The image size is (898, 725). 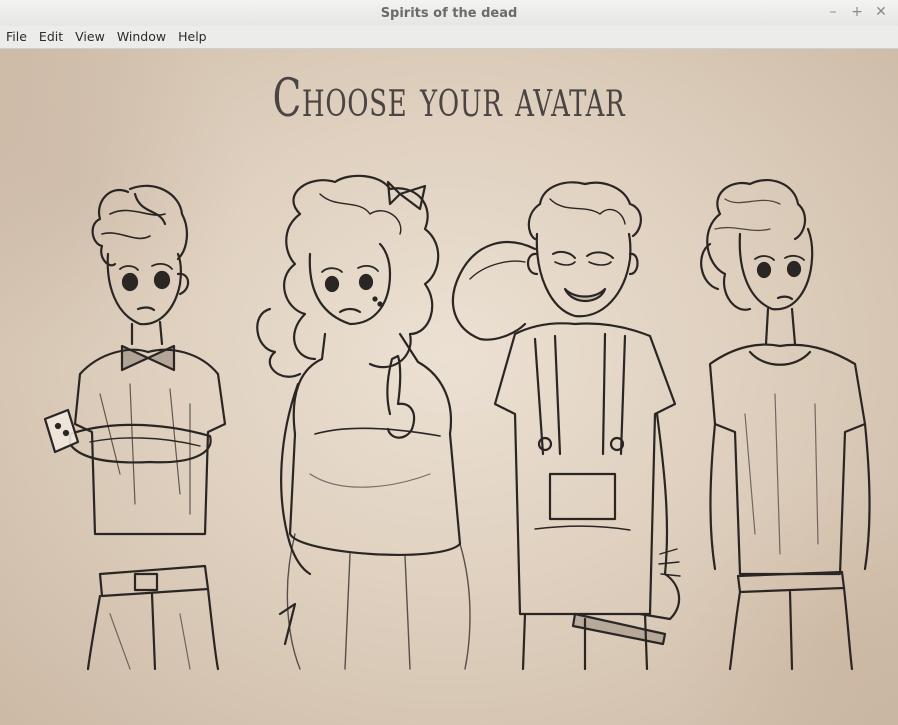 I want to click on menu-help: Help, so click(x=192, y=37).